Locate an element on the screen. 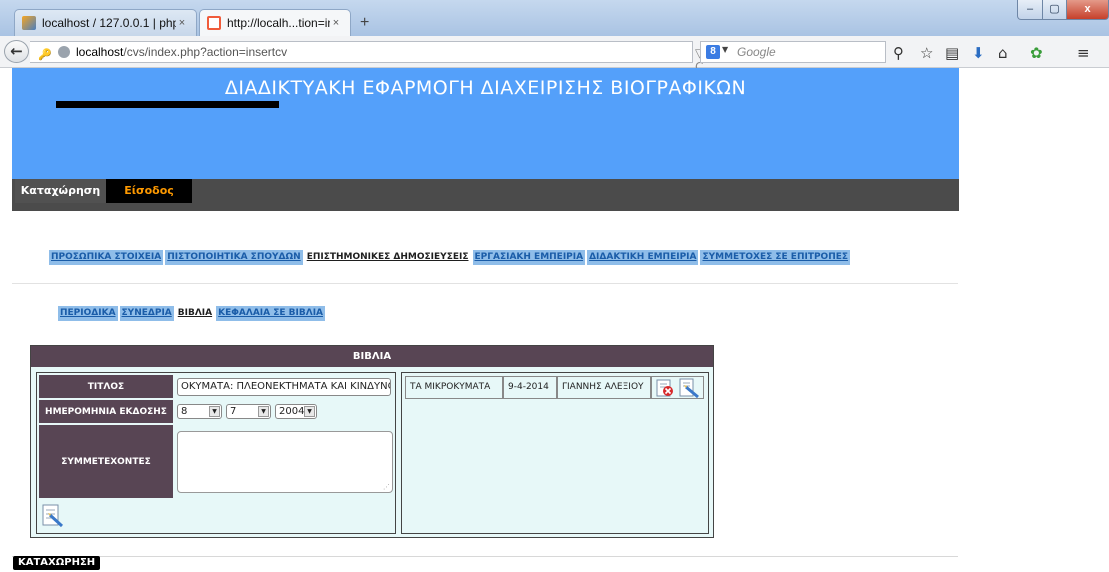 This screenshot has width=1109, height=572. year-select: 2004 ▼ is located at coordinates (296, 411).